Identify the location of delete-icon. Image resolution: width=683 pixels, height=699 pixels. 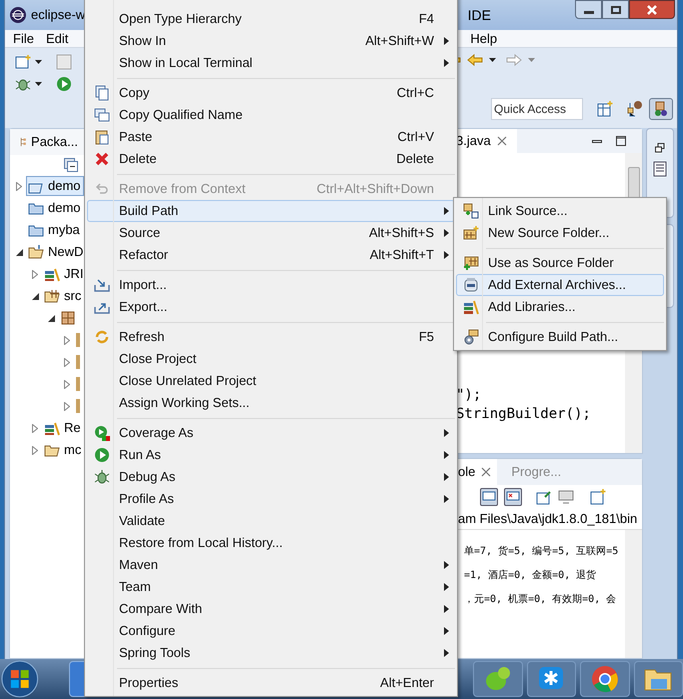
(102, 159).